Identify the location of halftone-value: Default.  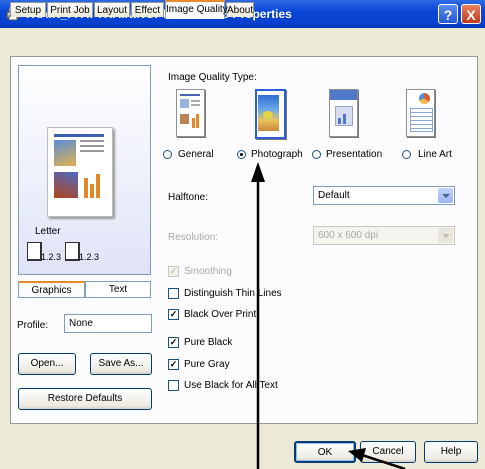
(334, 195).